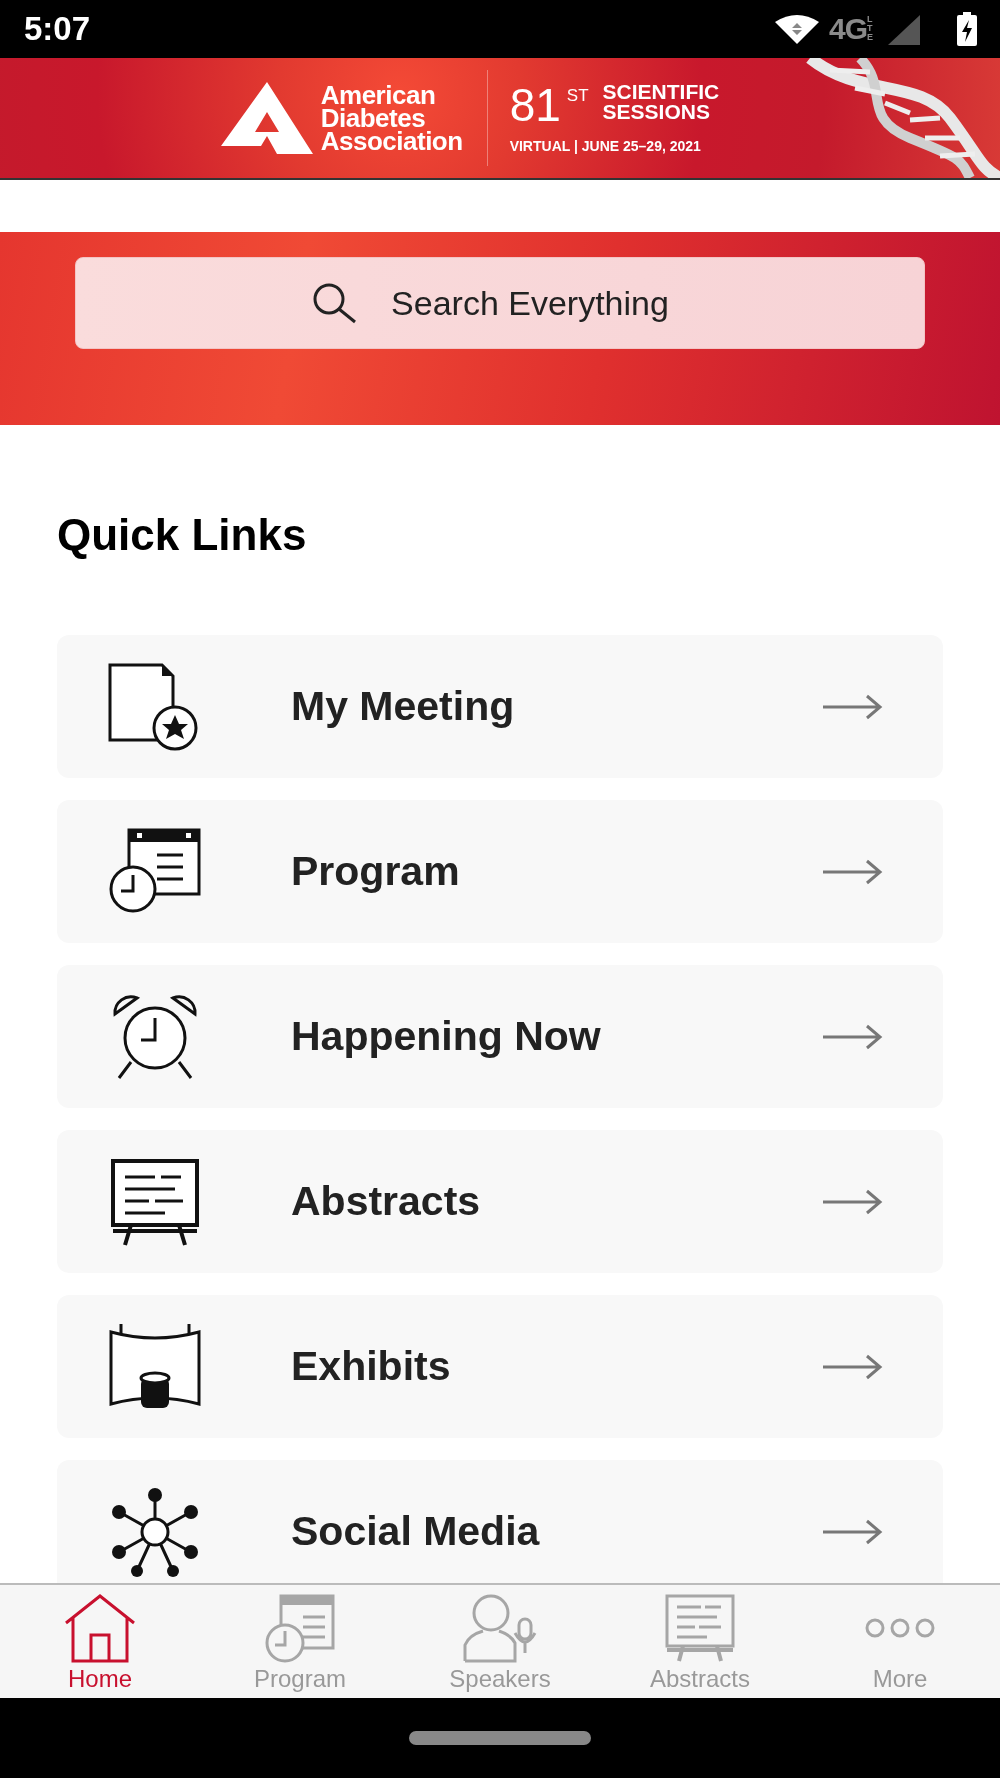 The width and height of the screenshot is (1000, 1778). What do you see at coordinates (500, 1366) in the screenshot?
I see `quick-link-card: Exhibits` at bounding box center [500, 1366].